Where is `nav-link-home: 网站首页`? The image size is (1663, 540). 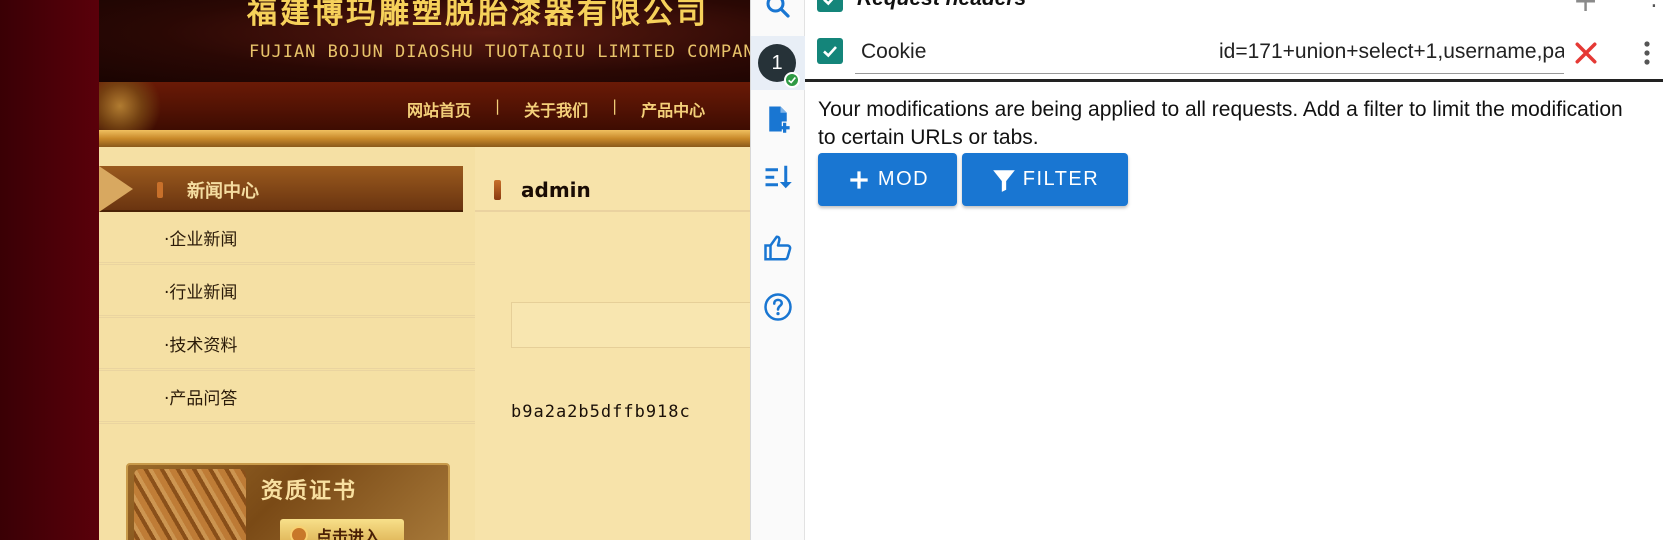
nav-link-home: 网站首页 is located at coordinates (439, 109).